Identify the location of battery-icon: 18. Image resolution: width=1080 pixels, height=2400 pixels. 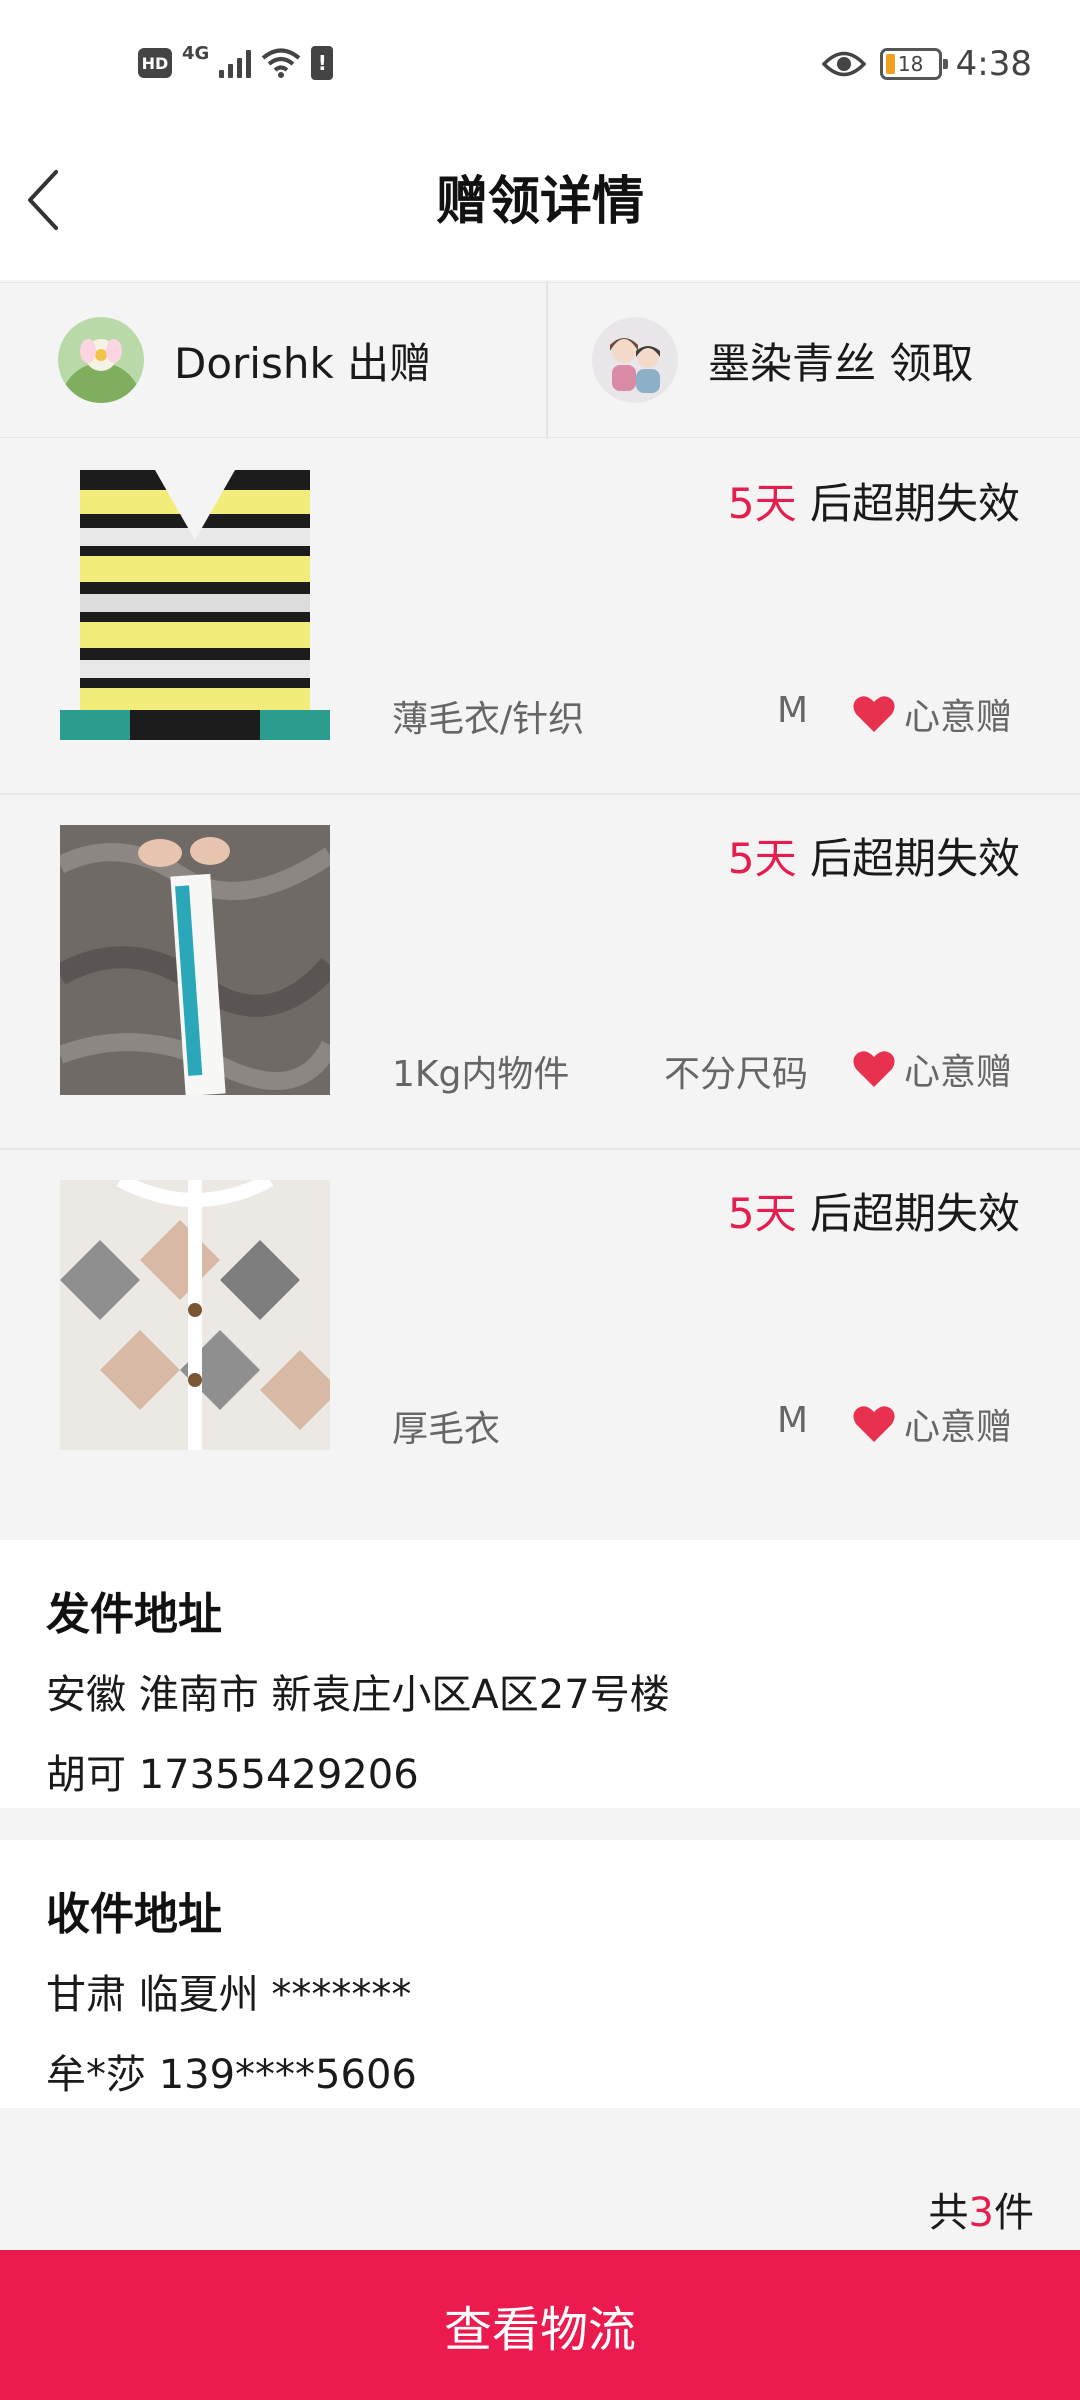
(913, 64).